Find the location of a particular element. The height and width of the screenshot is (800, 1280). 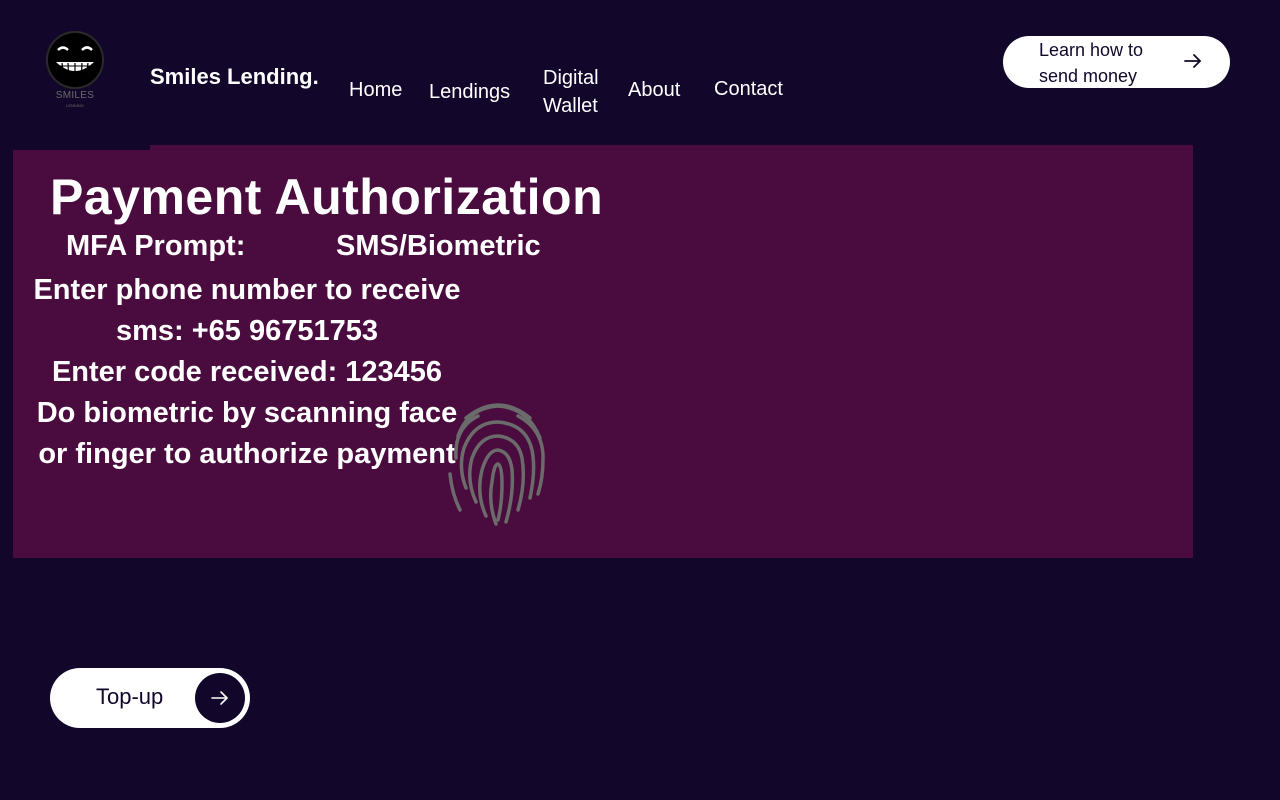

logo-text: SMILES is located at coordinates (75, 95).